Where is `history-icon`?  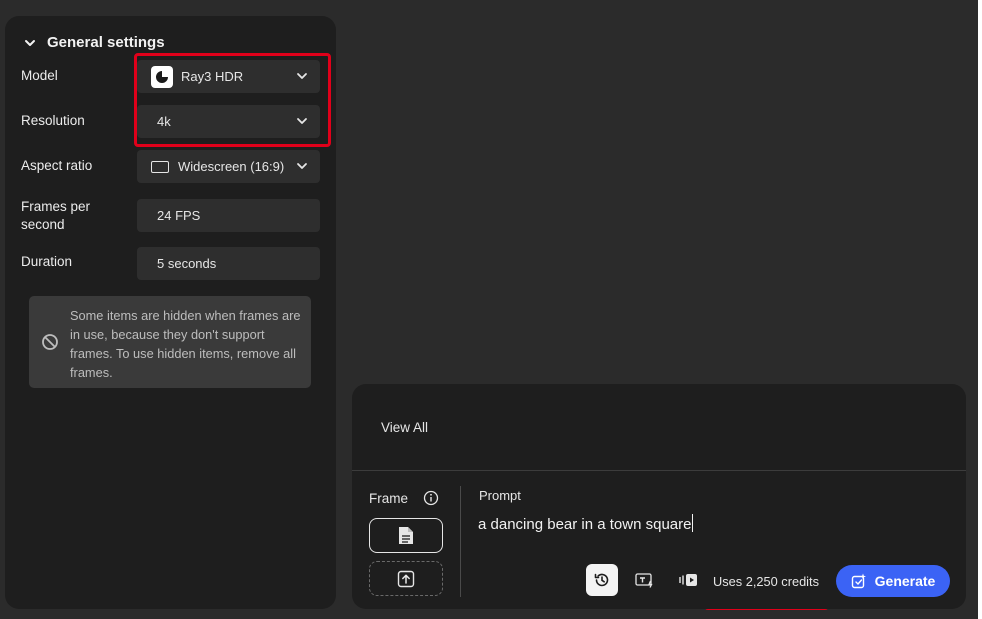
history-icon is located at coordinates (601, 580).